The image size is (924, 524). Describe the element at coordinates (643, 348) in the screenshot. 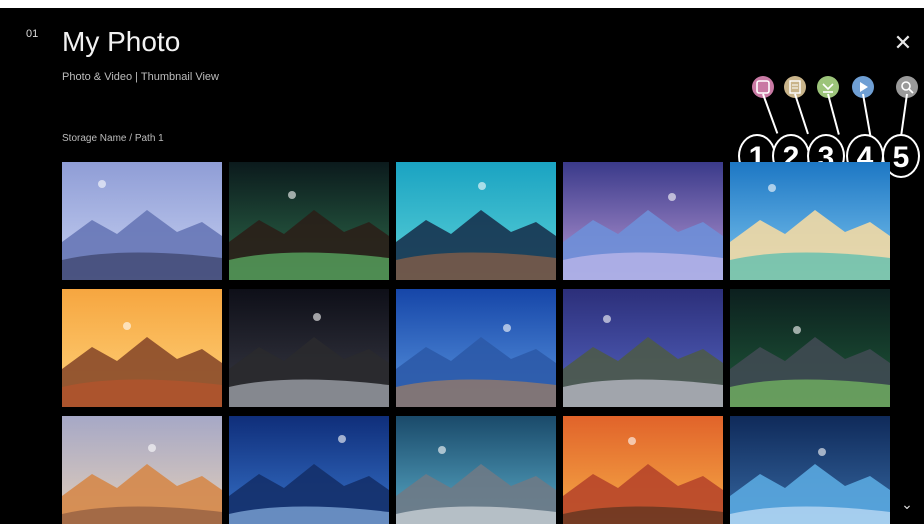

I see `photo-crescent-moon` at that location.